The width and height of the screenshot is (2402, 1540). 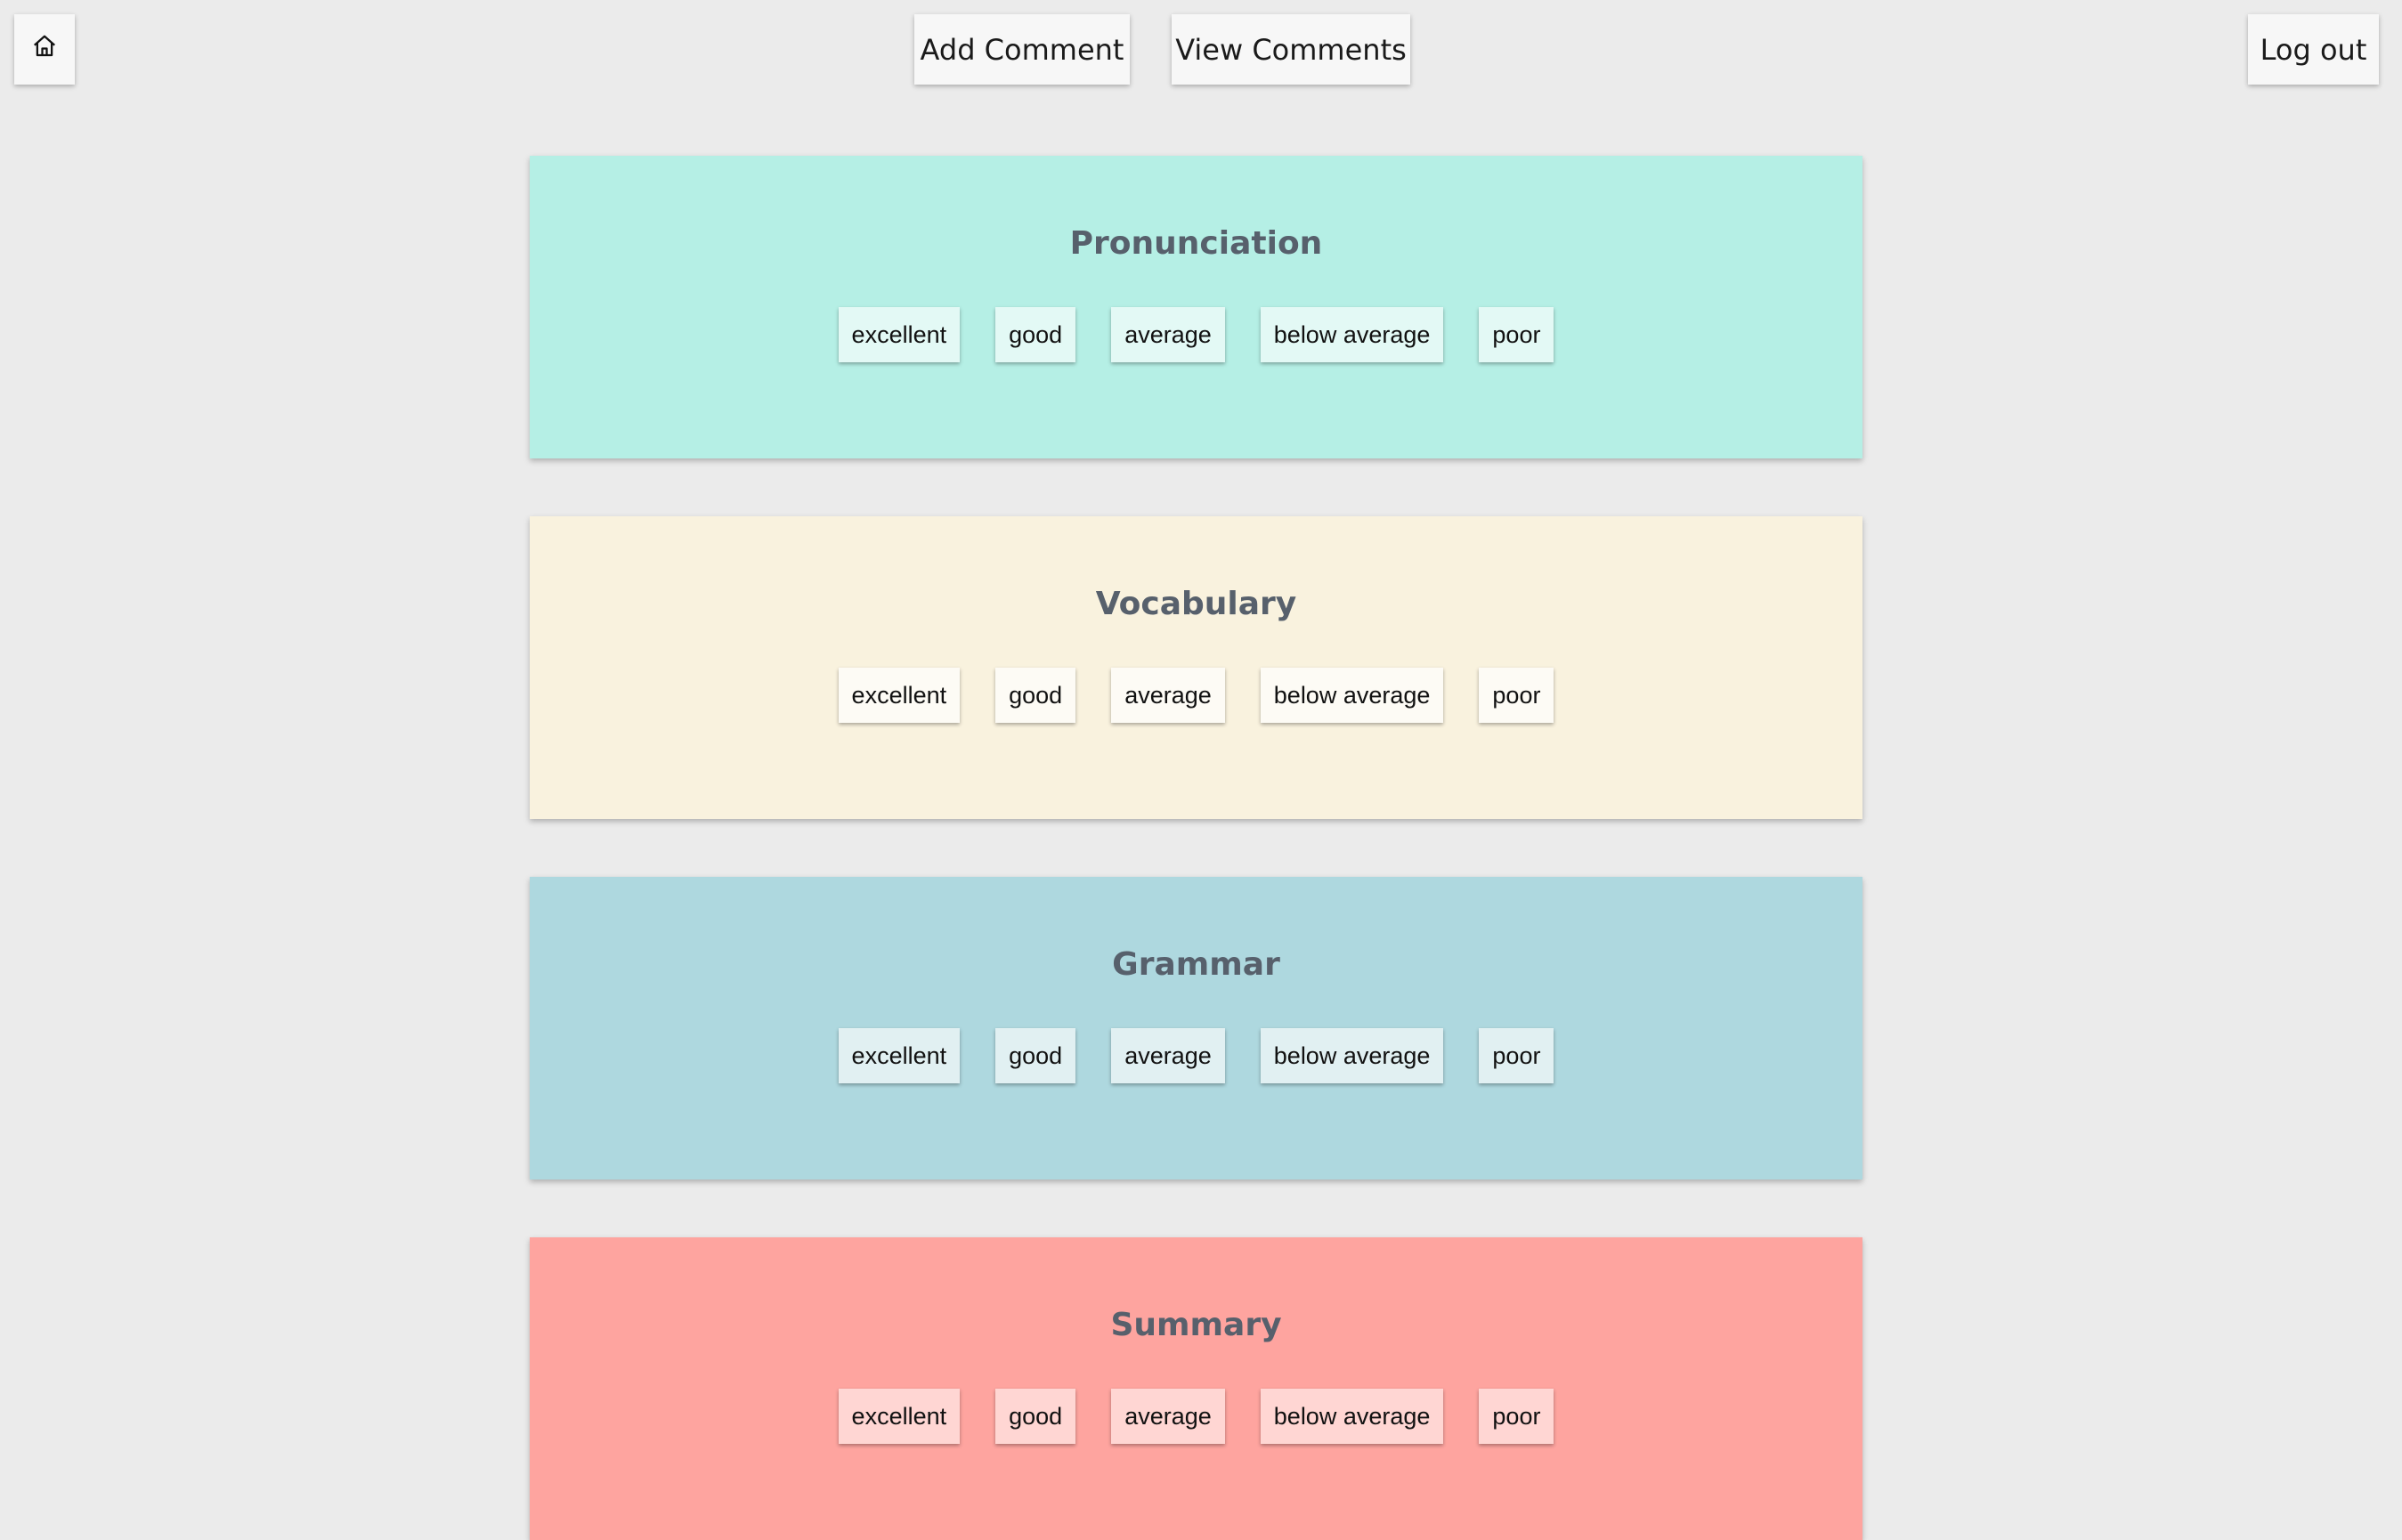 What do you see at coordinates (1196, 243) in the screenshot?
I see `card-title: Pronunciation` at bounding box center [1196, 243].